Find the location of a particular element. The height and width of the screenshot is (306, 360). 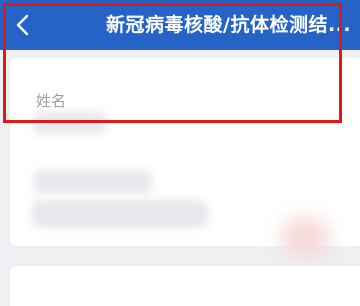

chevron-left-icon is located at coordinates (22, 25).